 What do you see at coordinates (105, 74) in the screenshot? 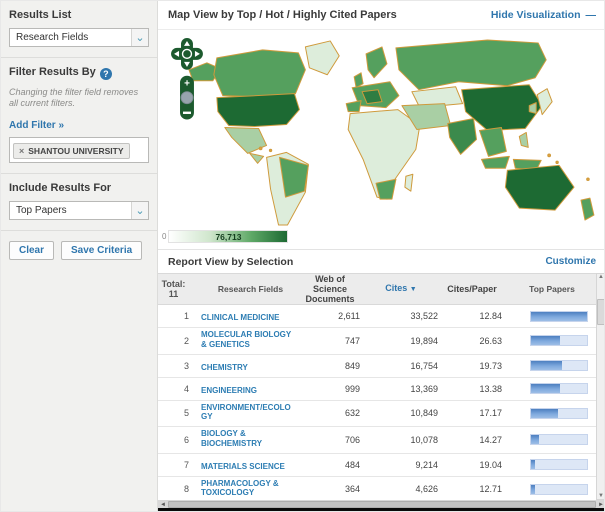
I see `help-icon: ?` at bounding box center [105, 74].